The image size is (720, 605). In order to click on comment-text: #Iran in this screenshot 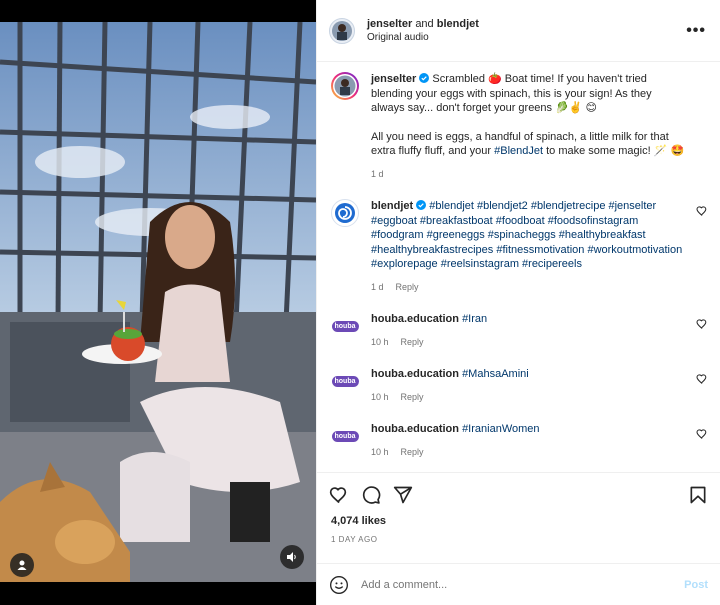, I will do `click(474, 319)`.